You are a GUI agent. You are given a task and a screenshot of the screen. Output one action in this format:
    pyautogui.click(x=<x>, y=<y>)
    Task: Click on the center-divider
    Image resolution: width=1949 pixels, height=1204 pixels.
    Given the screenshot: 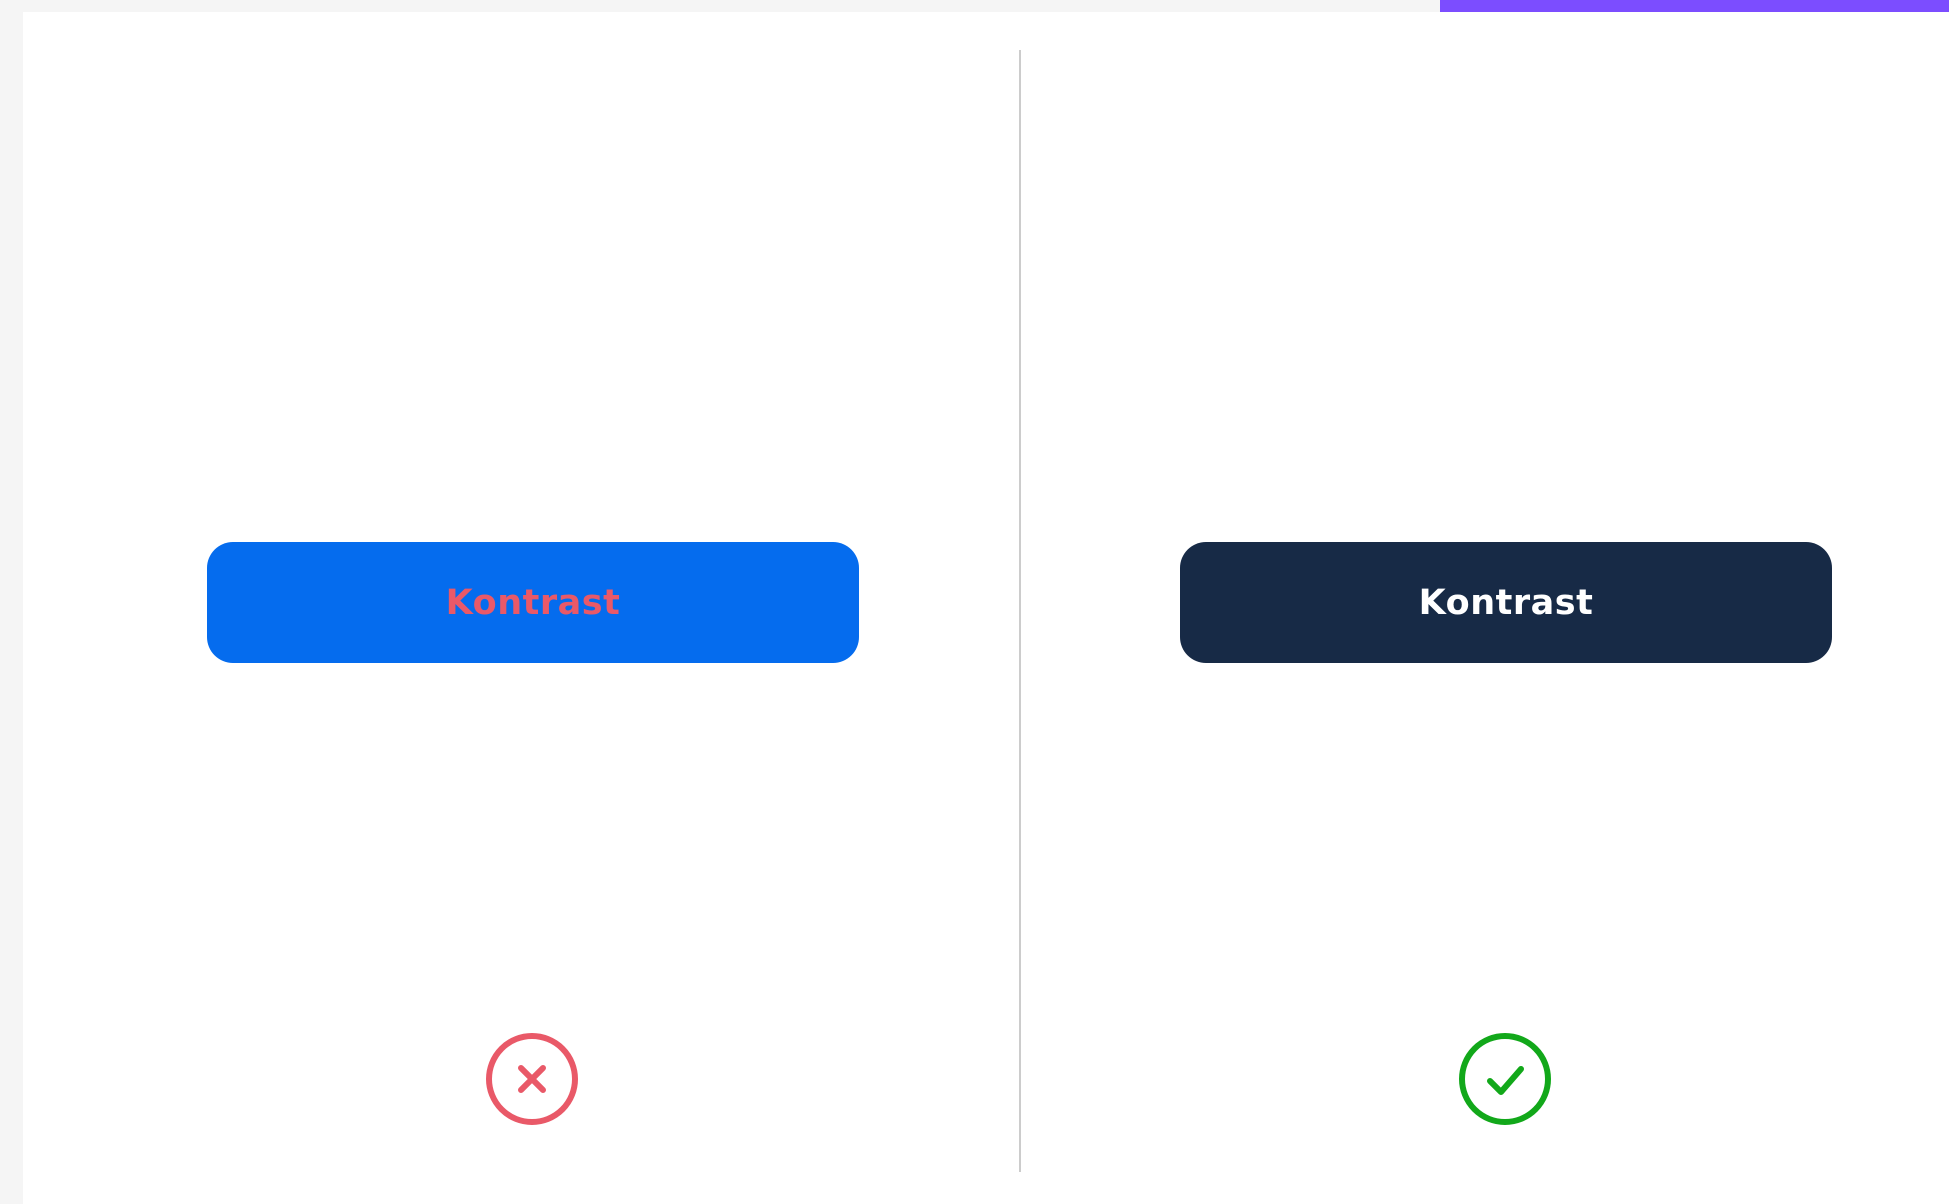 What is the action you would take?
    pyautogui.click(x=1020, y=611)
    